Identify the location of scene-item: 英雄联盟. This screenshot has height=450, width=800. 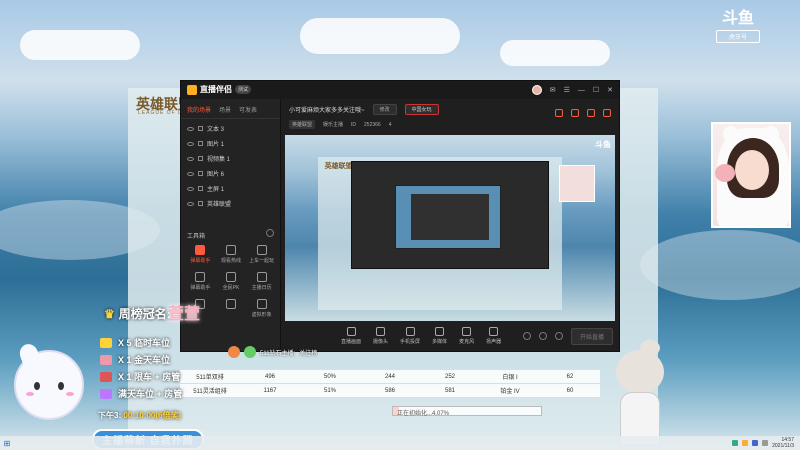
(230, 203).